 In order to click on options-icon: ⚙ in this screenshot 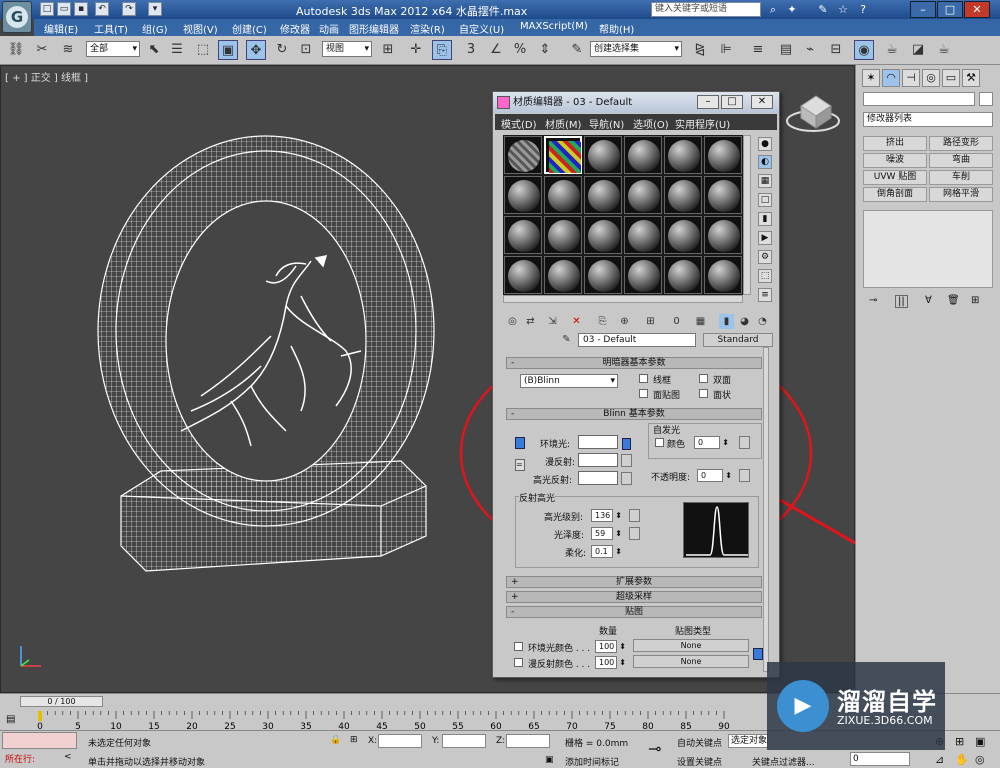, I will do `click(765, 257)`.